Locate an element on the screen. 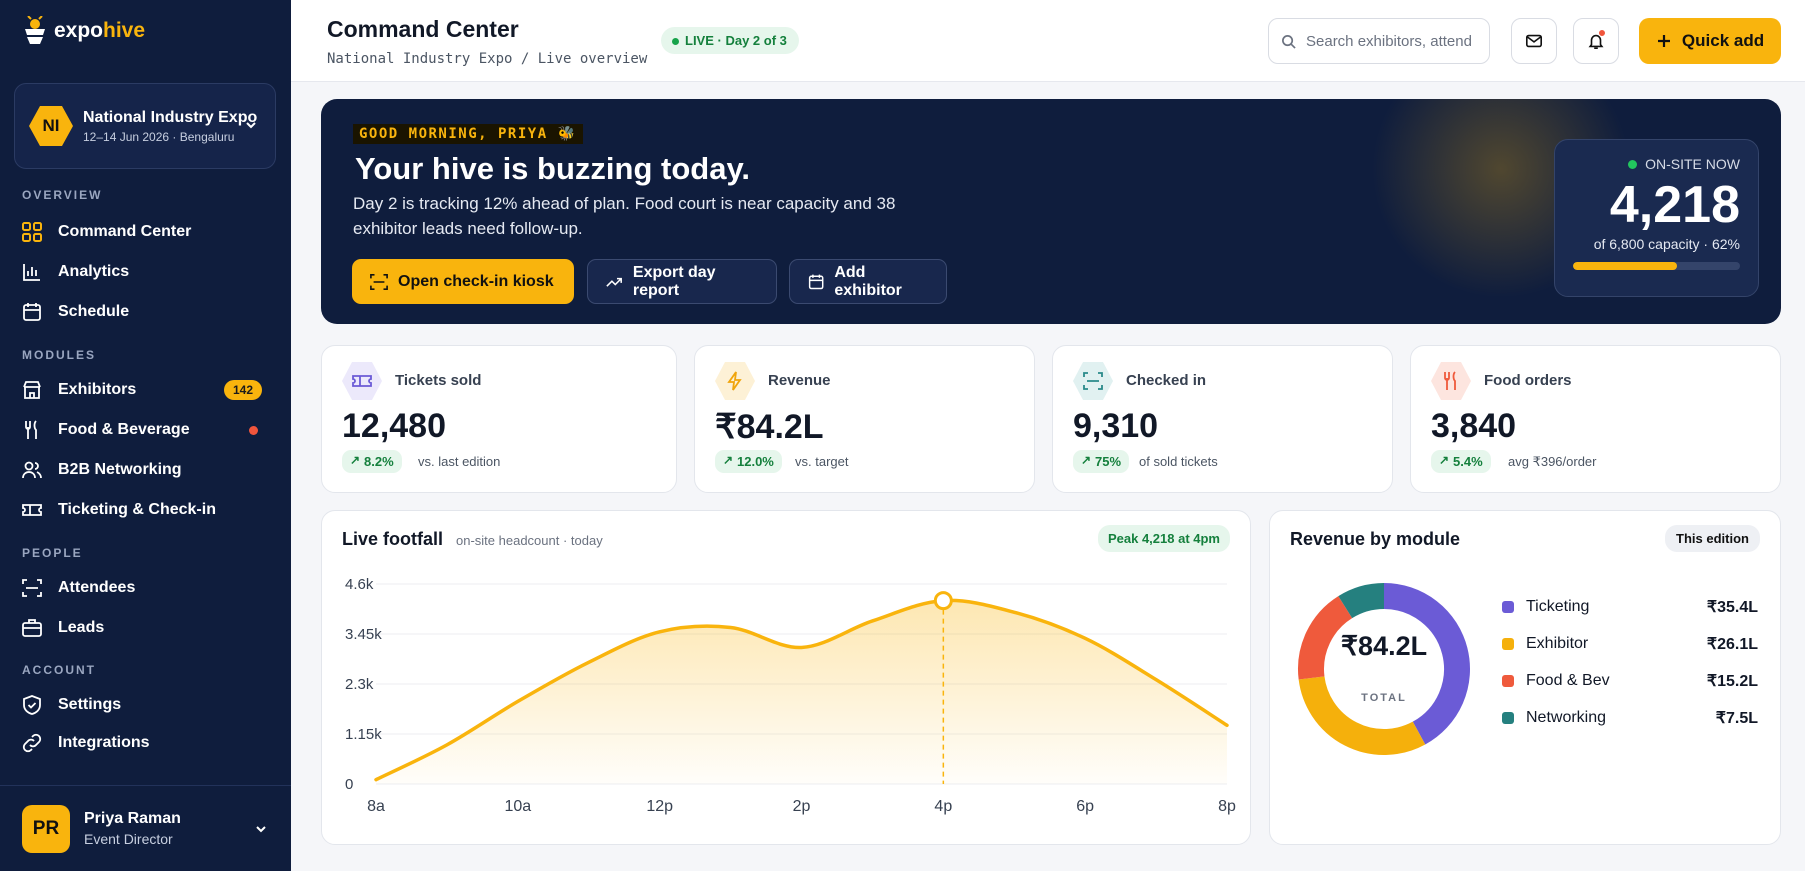  x-tick-label: 12p is located at coordinates (659, 806).